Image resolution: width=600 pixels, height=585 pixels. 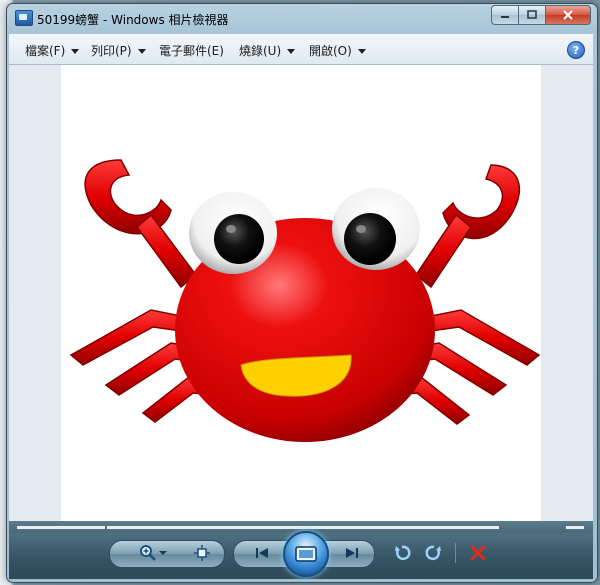 I want to click on rotate-left-icon, so click(x=403, y=553).